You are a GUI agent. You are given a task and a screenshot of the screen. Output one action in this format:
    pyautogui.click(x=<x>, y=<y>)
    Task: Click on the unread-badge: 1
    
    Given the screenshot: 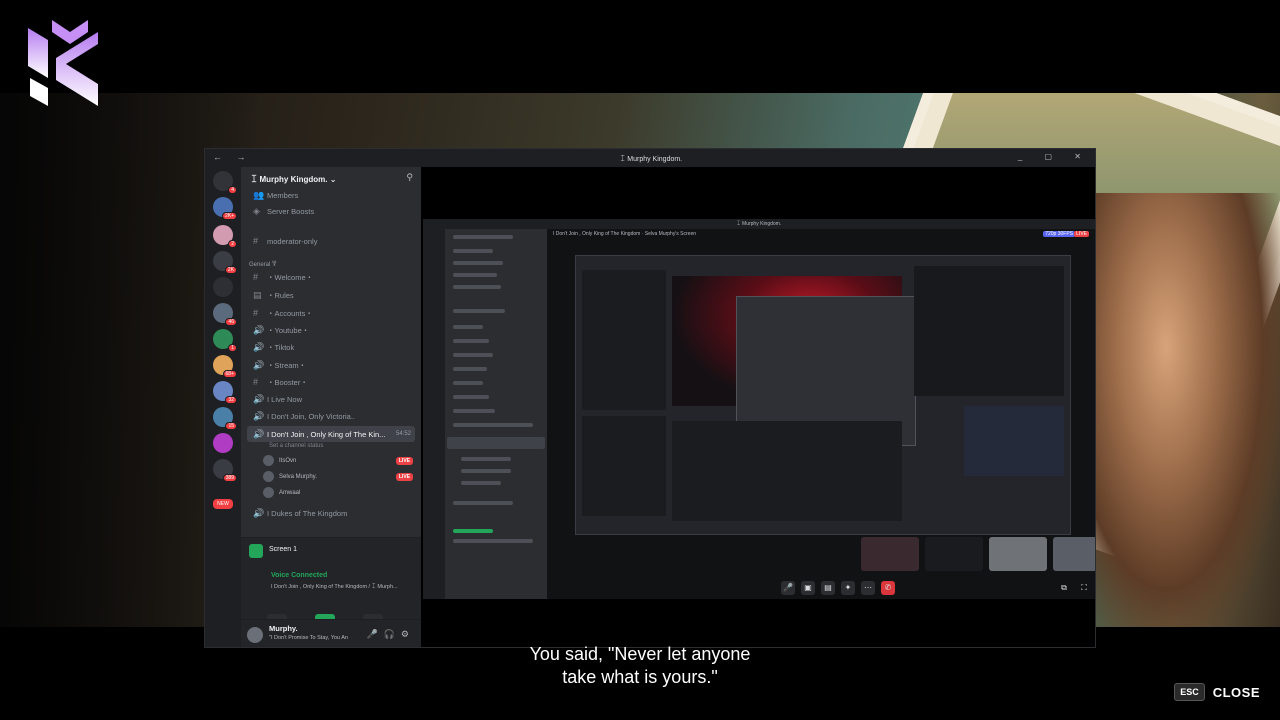 What is the action you would take?
    pyautogui.click(x=232, y=348)
    